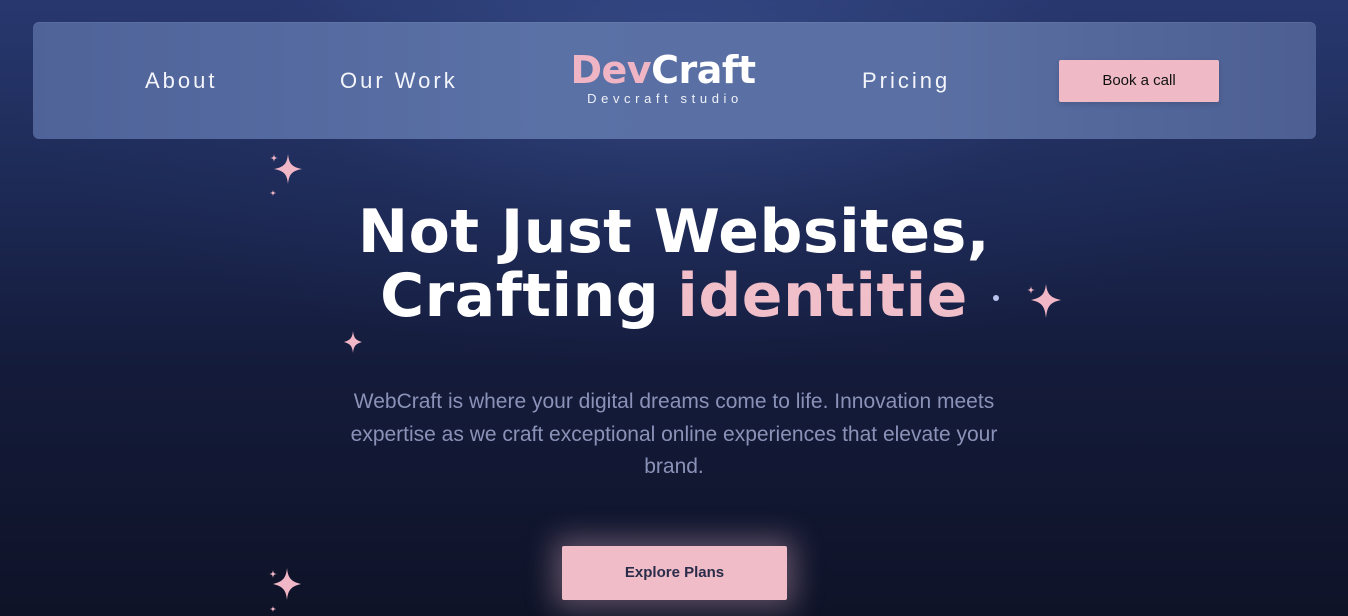 This screenshot has height=616, width=1348. What do you see at coordinates (703, 70) in the screenshot?
I see `logo-craft: Craft` at bounding box center [703, 70].